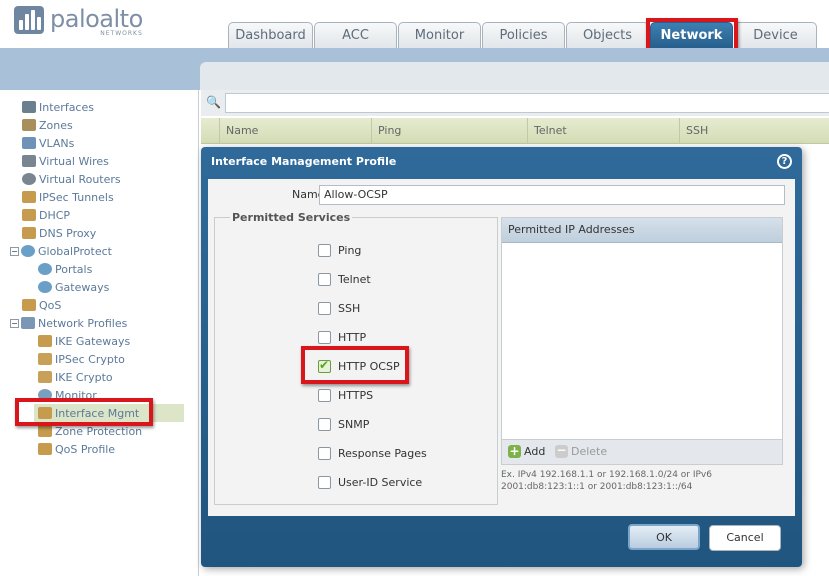 Image resolution: width=829 pixels, height=576 pixels. Describe the element at coordinates (29, 125) in the screenshot. I see `zones-icon` at that location.